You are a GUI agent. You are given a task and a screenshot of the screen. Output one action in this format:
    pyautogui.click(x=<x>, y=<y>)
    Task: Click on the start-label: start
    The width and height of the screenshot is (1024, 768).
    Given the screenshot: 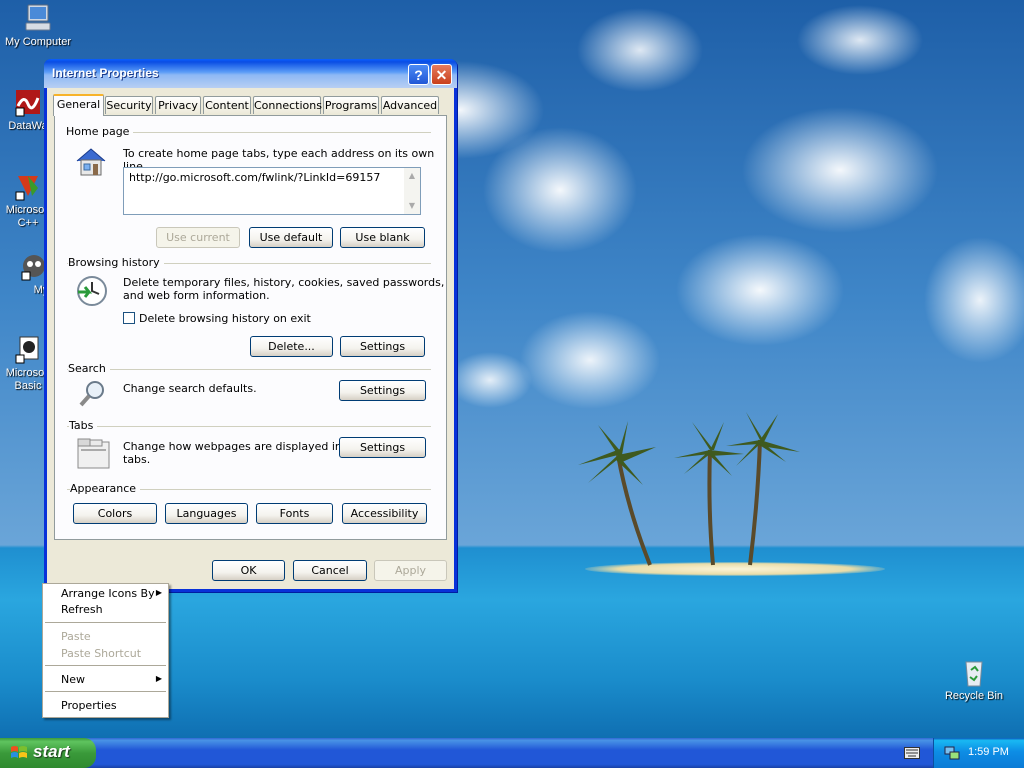 What is the action you would take?
    pyautogui.click(x=51, y=751)
    